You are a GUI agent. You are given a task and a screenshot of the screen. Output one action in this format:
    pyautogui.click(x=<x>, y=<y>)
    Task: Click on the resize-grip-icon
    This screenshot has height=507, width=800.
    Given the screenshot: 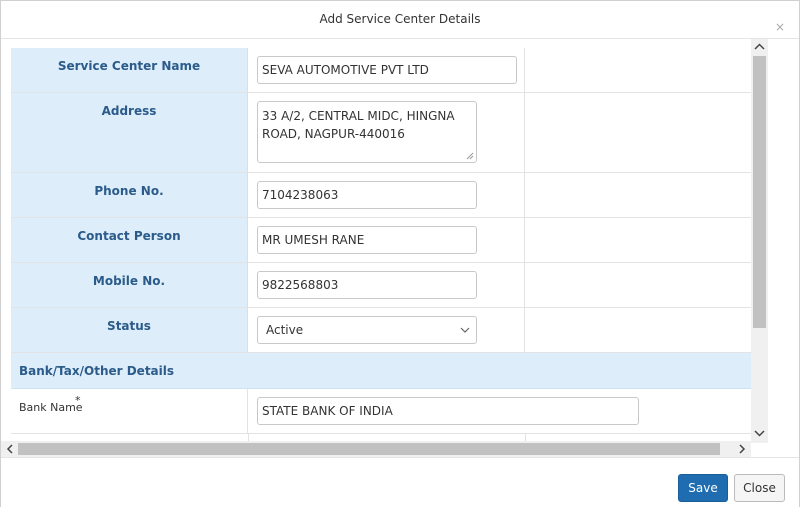 What is the action you would take?
    pyautogui.click(x=470, y=156)
    